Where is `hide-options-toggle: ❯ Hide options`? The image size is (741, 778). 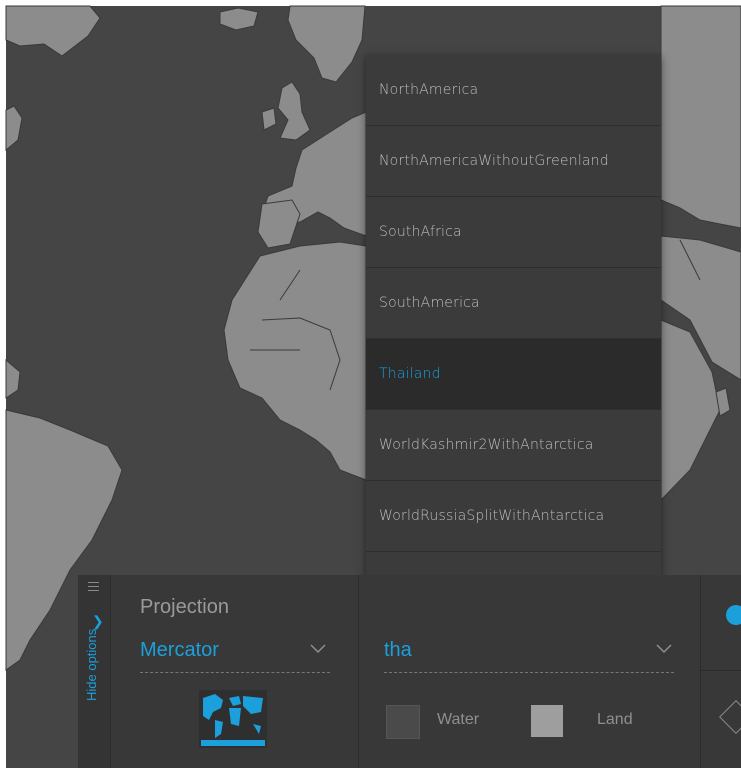
hide-options-toggle: ❯ Hide options is located at coordinates (94, 671).